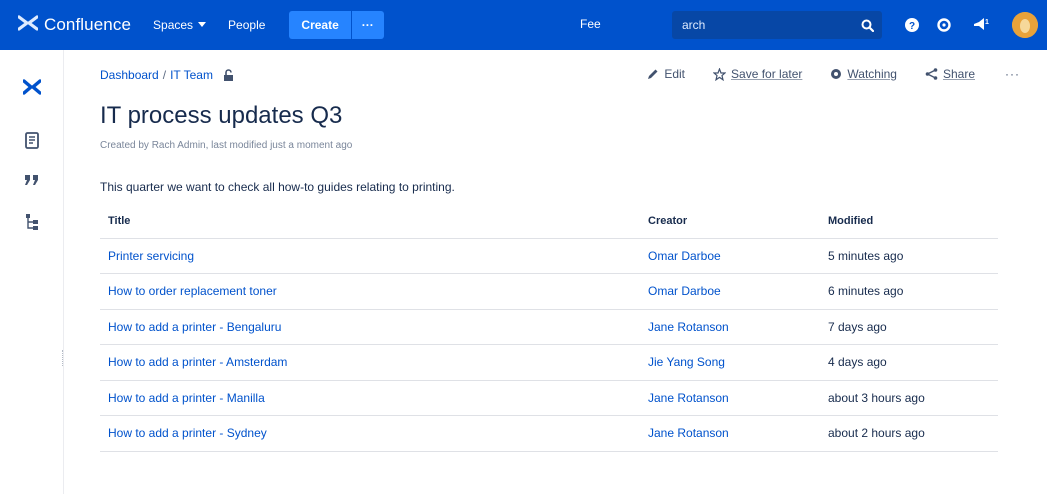  Describe the element at coordinates (730, 362) in the screenshot. I see `creator-link: Jie Yang Song` at that location.